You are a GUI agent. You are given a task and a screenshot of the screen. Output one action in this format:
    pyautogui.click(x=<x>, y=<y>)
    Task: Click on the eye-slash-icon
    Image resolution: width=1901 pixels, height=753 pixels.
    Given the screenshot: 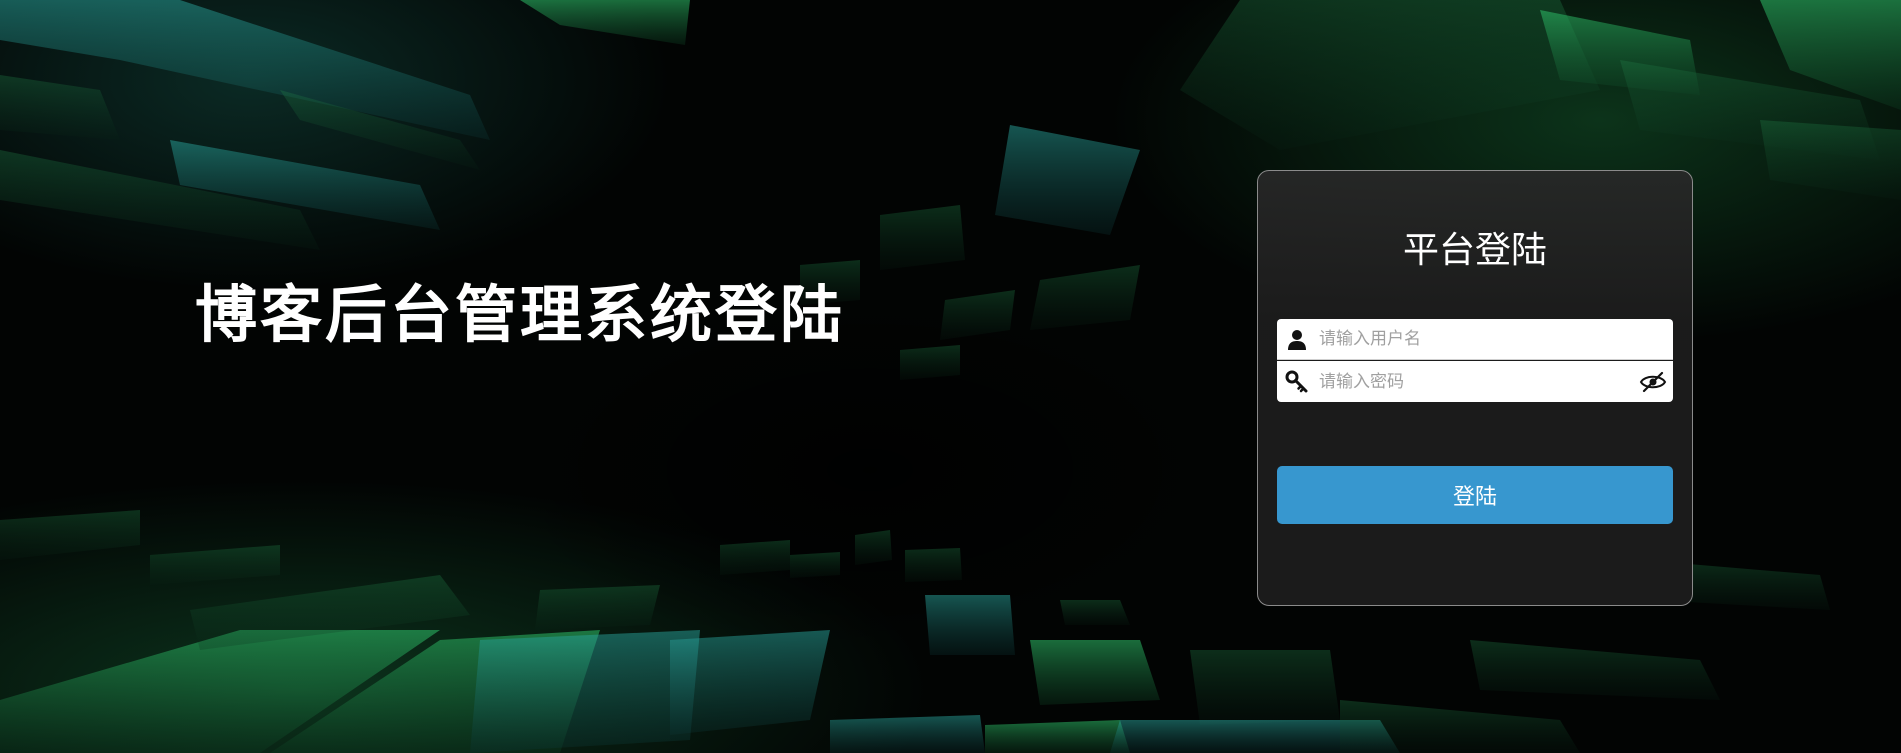 What is the action you would take?
    pyautogui.click(x=1653, y=382)
    